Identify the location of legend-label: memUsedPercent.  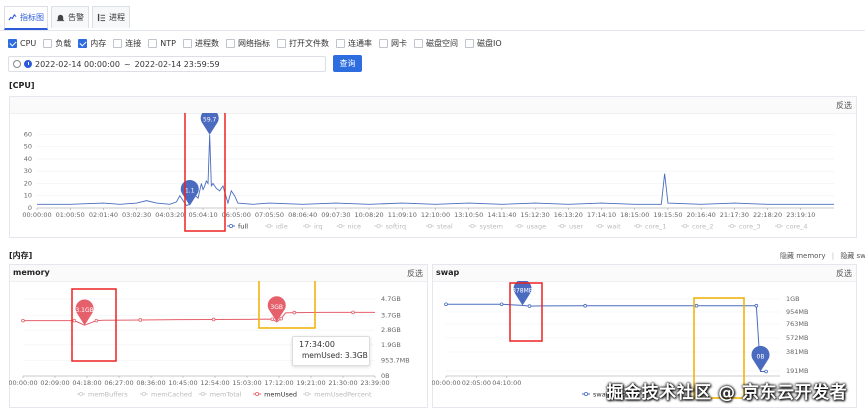
(343, 395).